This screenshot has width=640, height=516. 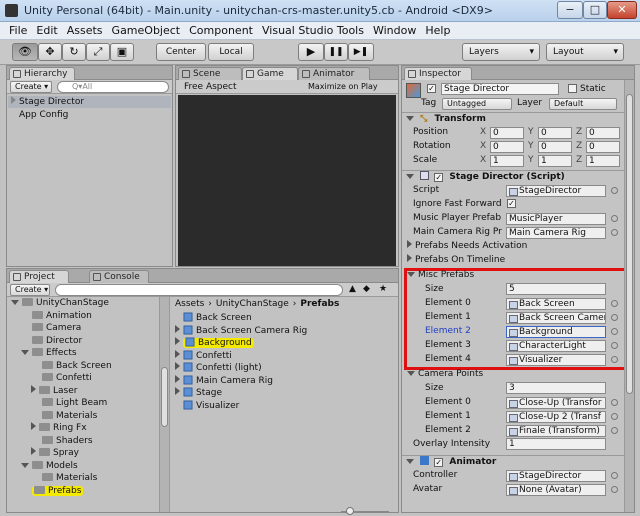 What do you see at coordinates (98, 52) in the screenshot?
I see `scale-tool-icon: ⤢` at bounding box center [98, 52].